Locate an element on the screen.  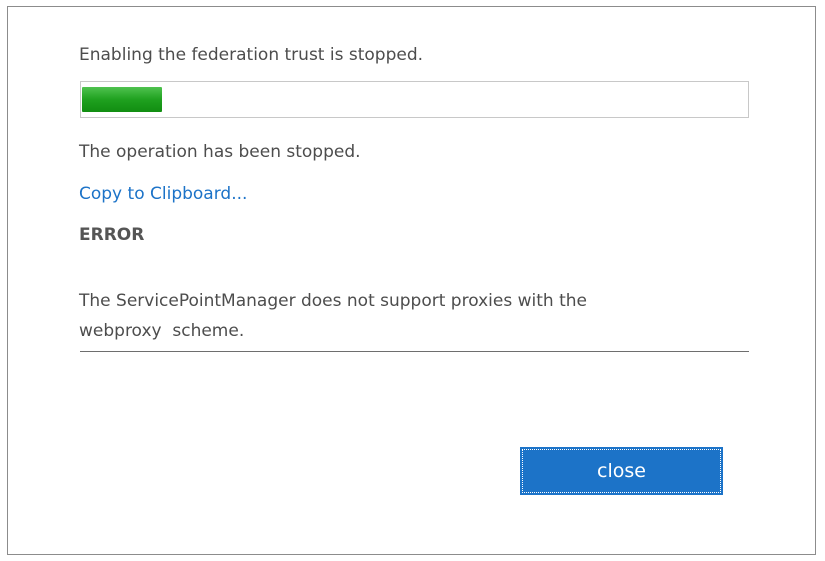
operation-status-text: The operation has been stopped. is located at coordinates (220, 152).